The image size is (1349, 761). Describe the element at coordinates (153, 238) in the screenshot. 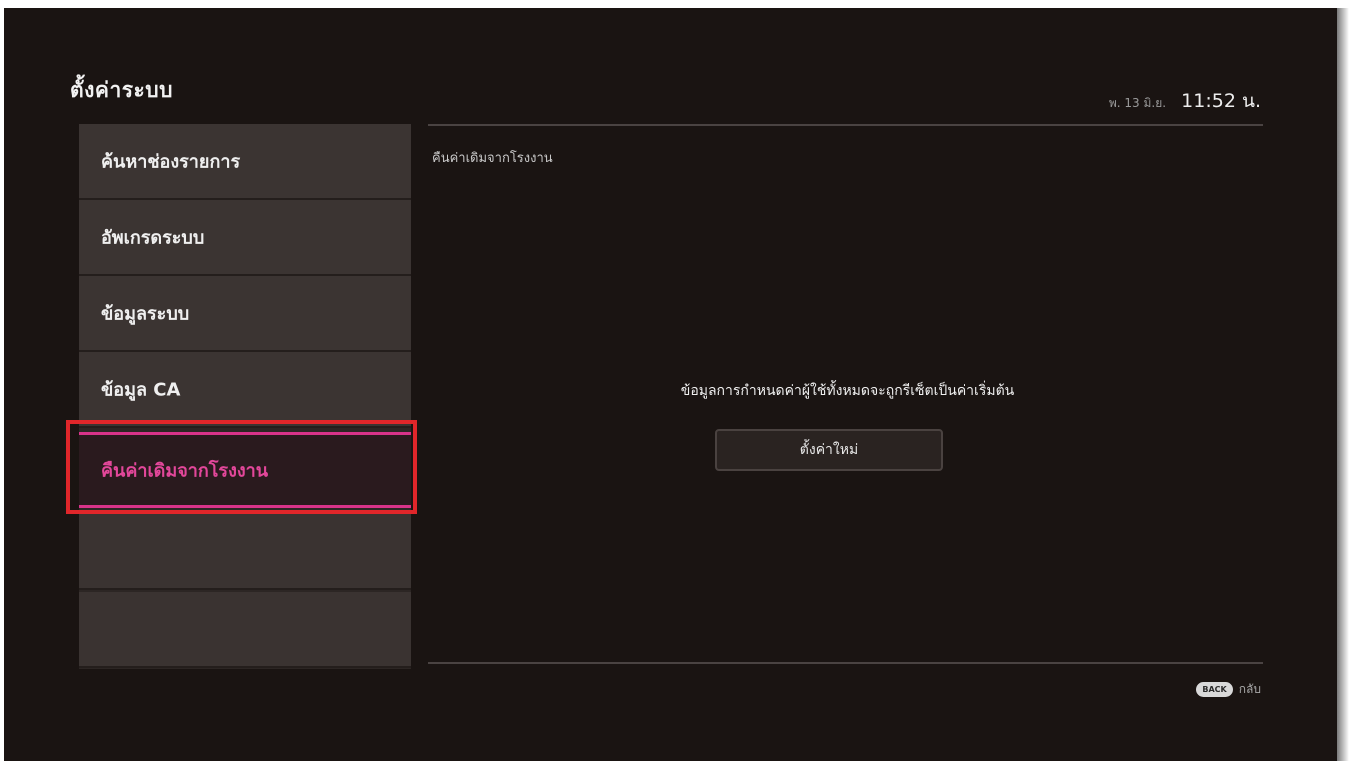

I see `sidebar-item-label: อัพเกรดระบบ` at that location.